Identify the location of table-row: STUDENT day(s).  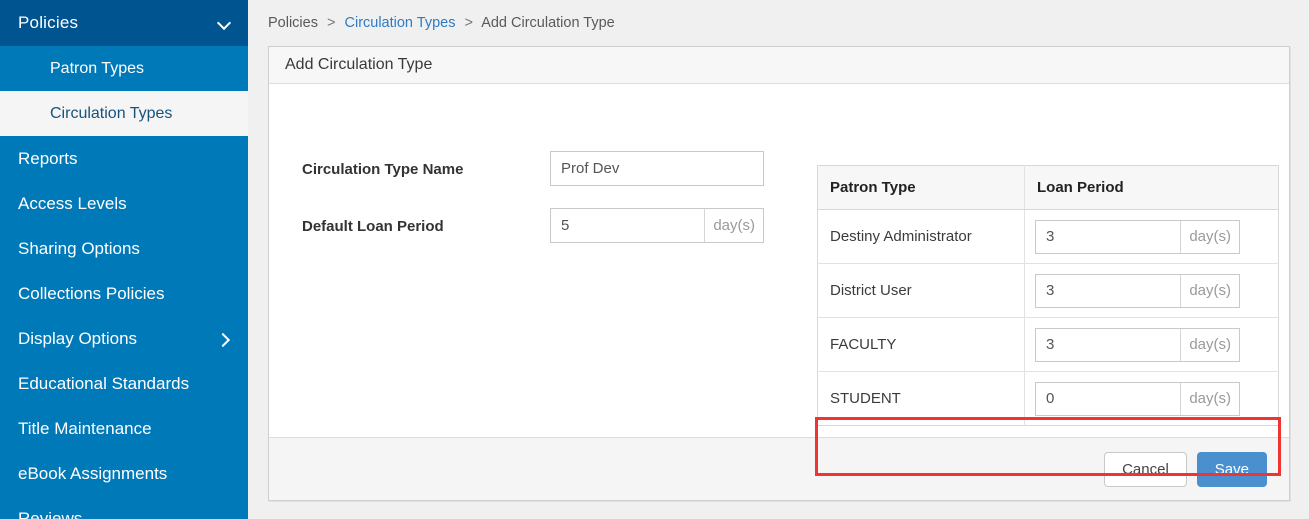
(1048, 398).